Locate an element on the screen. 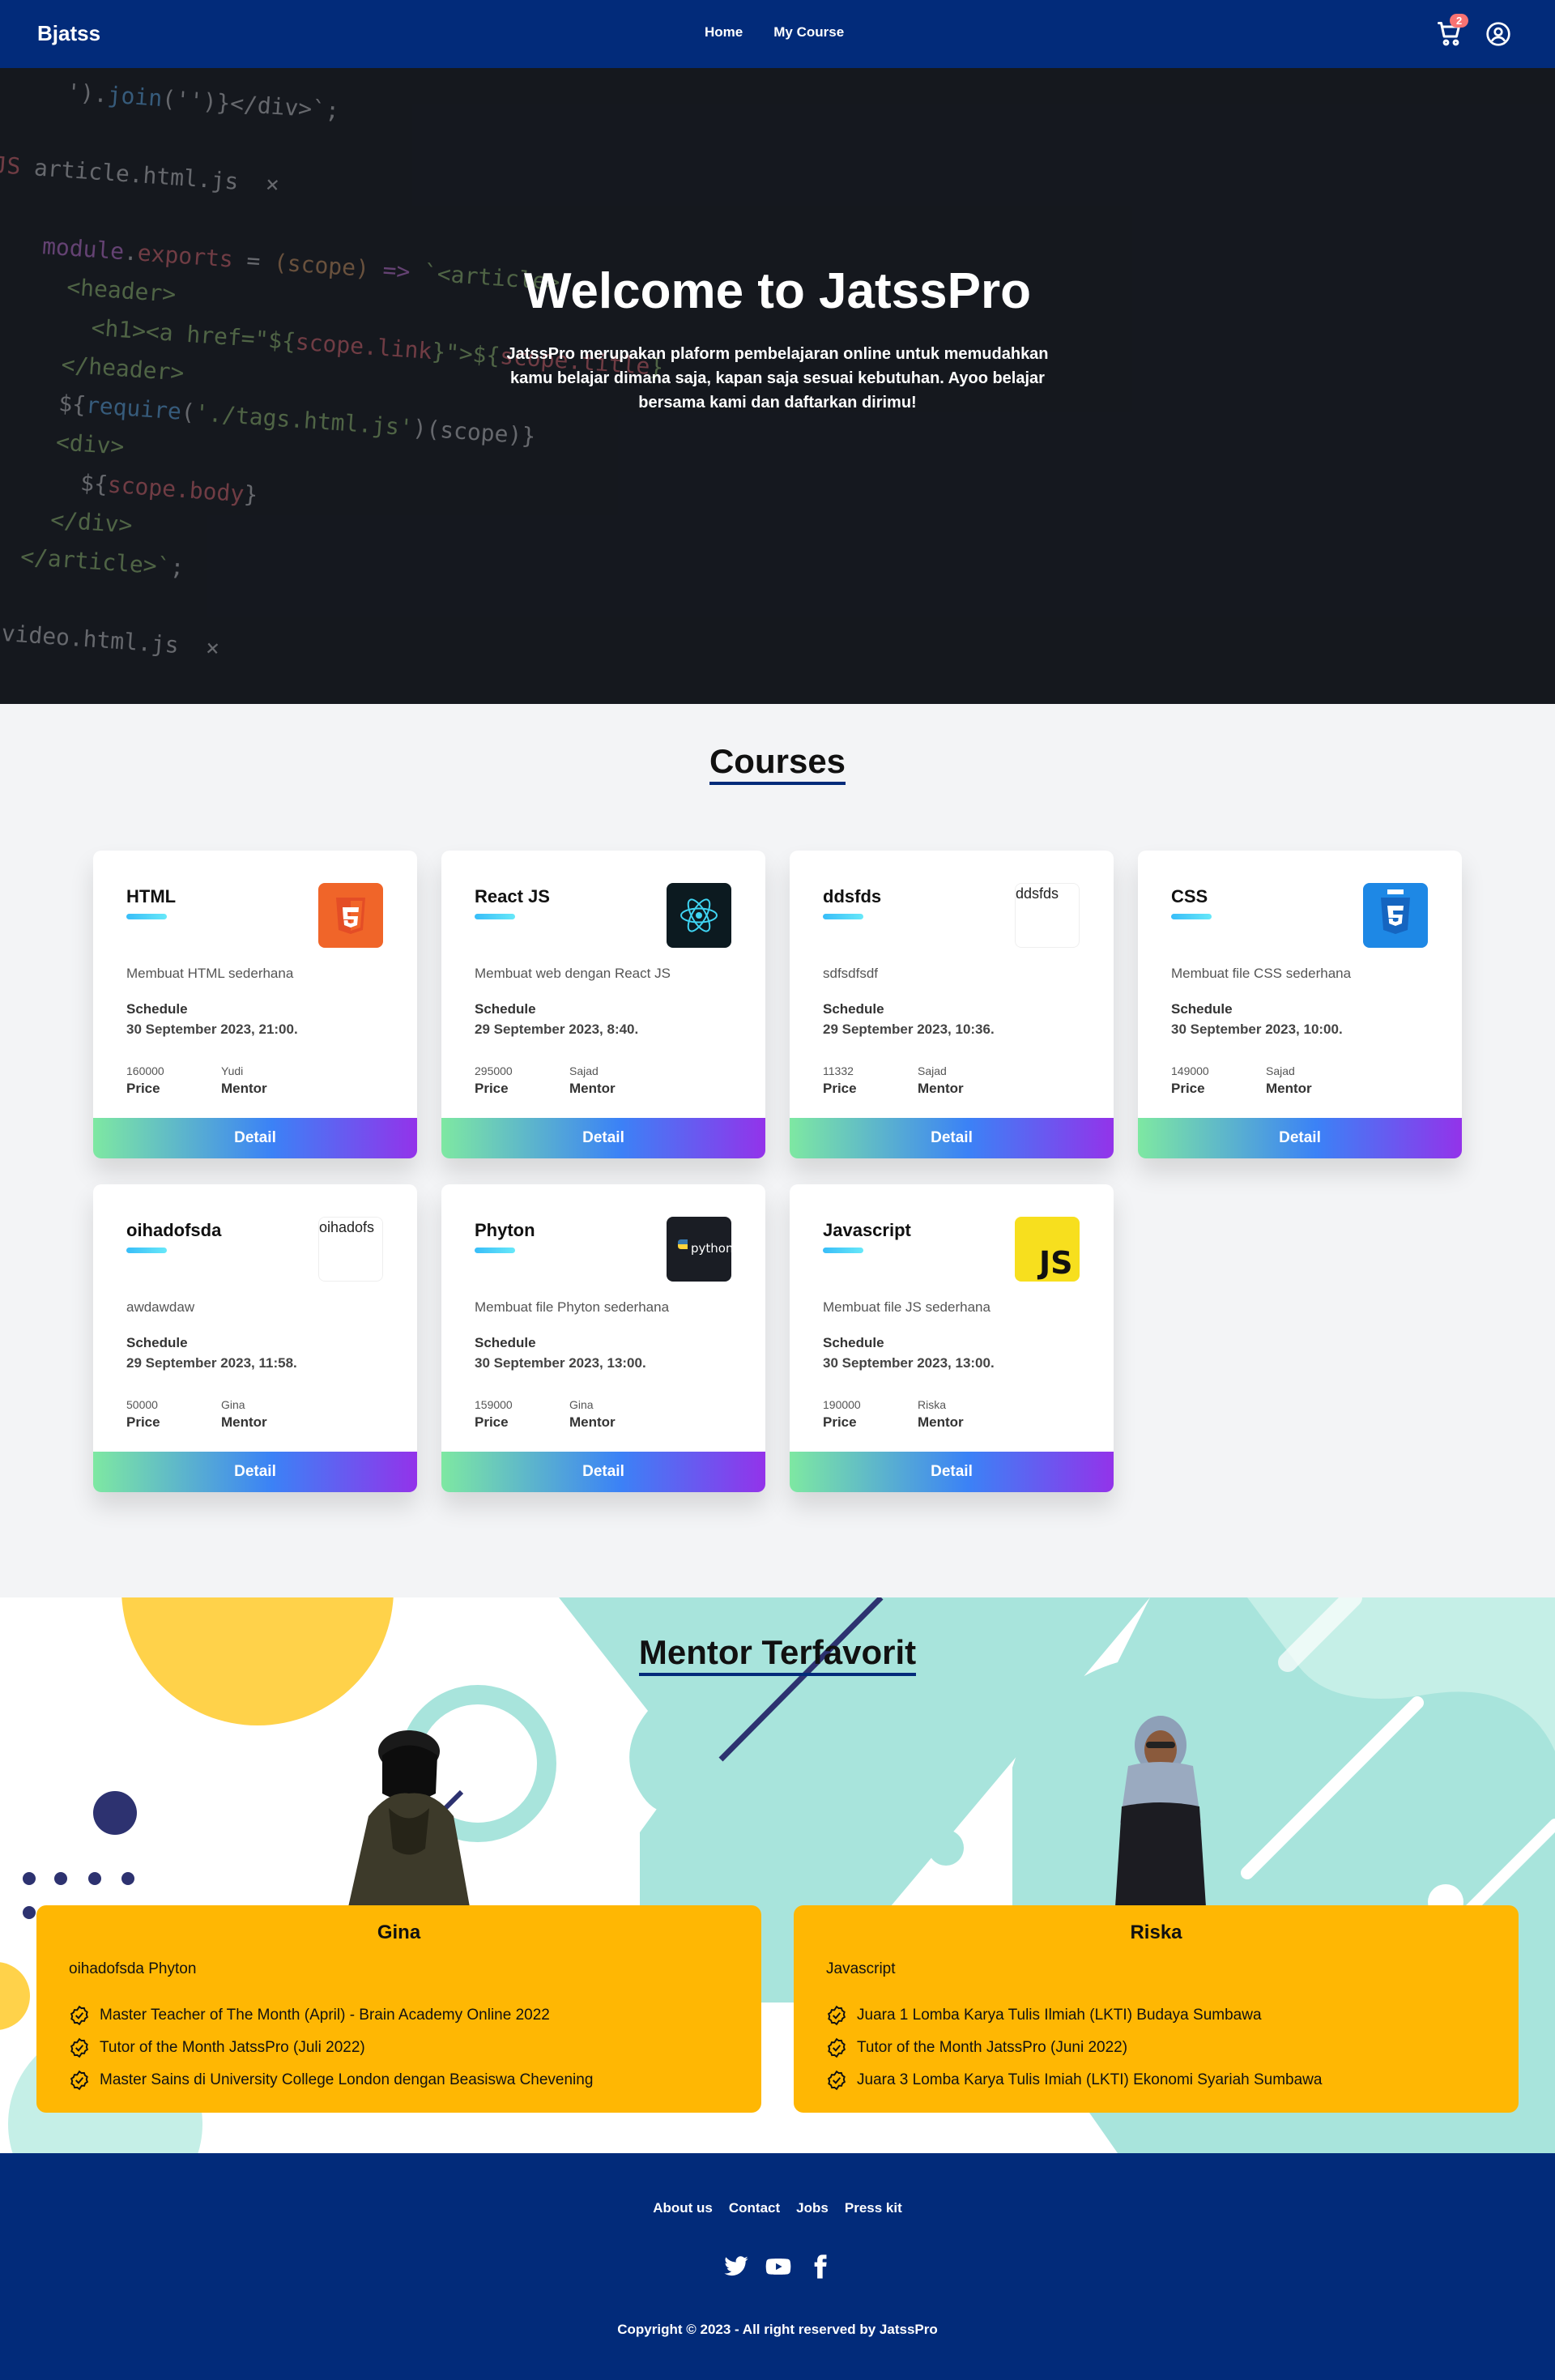 The height and width of the screenshot is (2380, 1555). footer-link-about: About us is located at coordinates (683, 2208).